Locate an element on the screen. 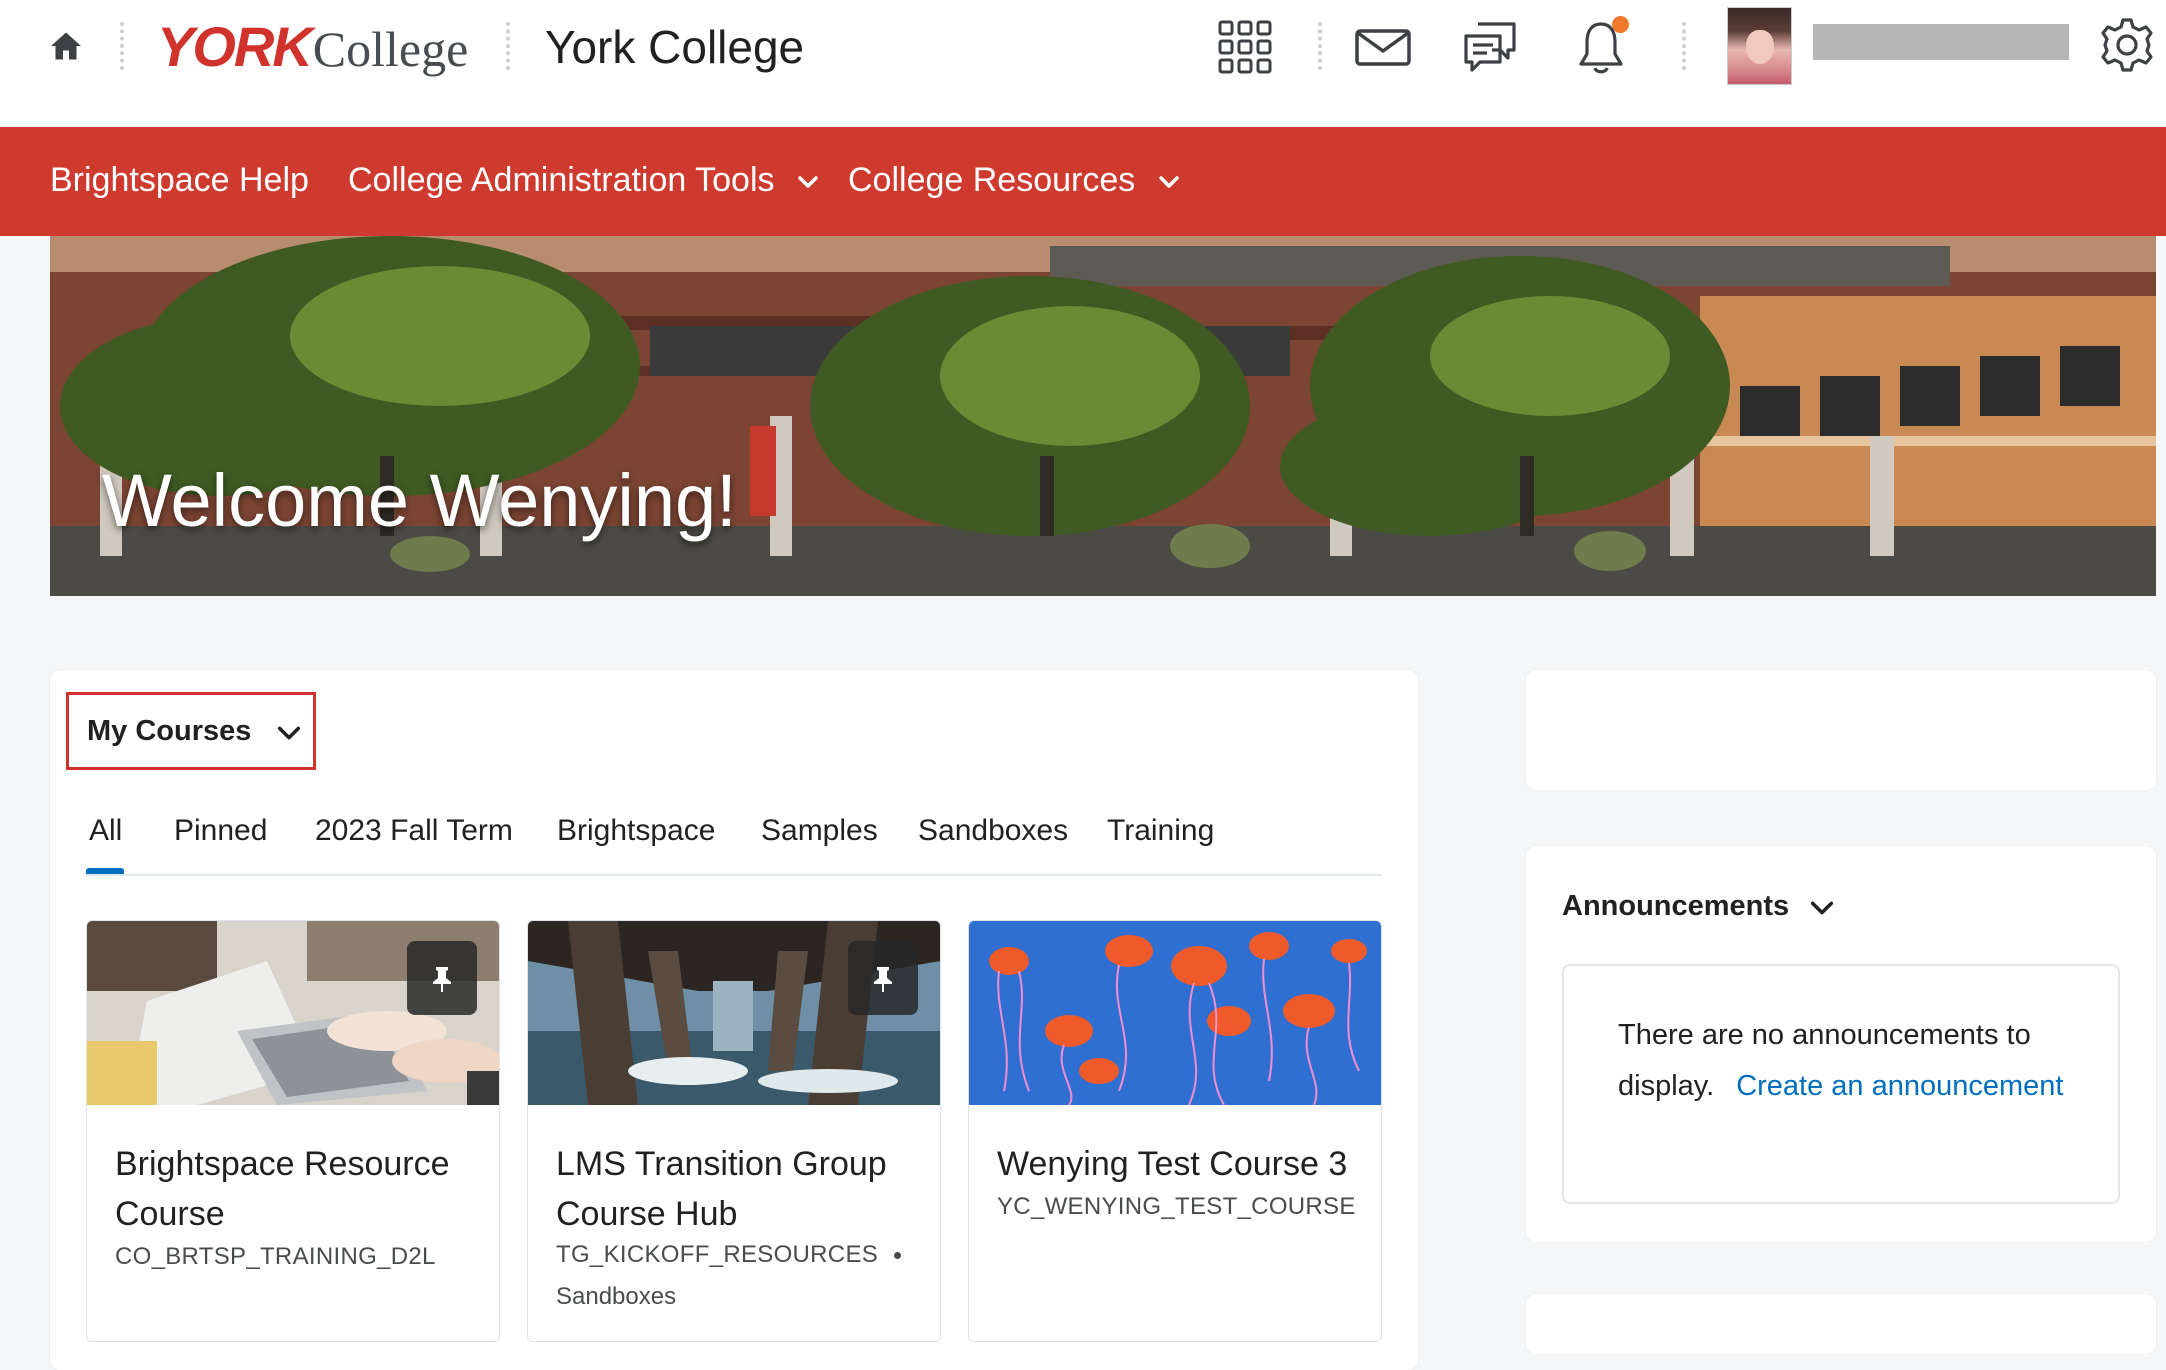  active-tab-indicator is located at coordinates (105, 871).